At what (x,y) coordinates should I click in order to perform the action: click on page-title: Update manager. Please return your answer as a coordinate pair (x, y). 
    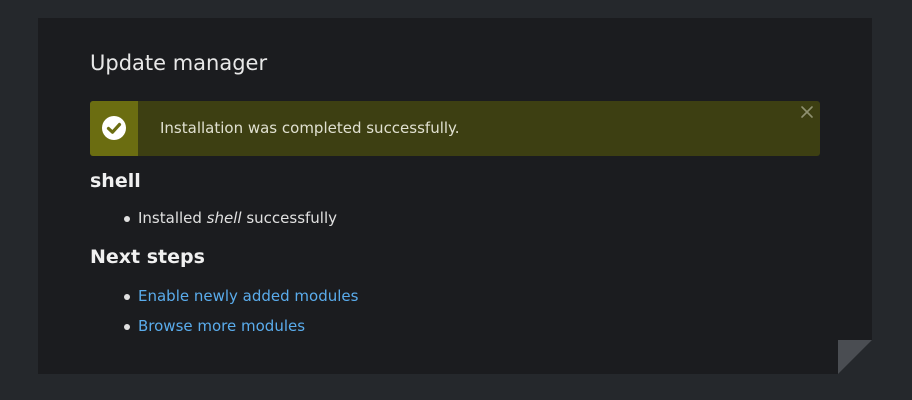
    Looking at the image, I should click on (179, 63).